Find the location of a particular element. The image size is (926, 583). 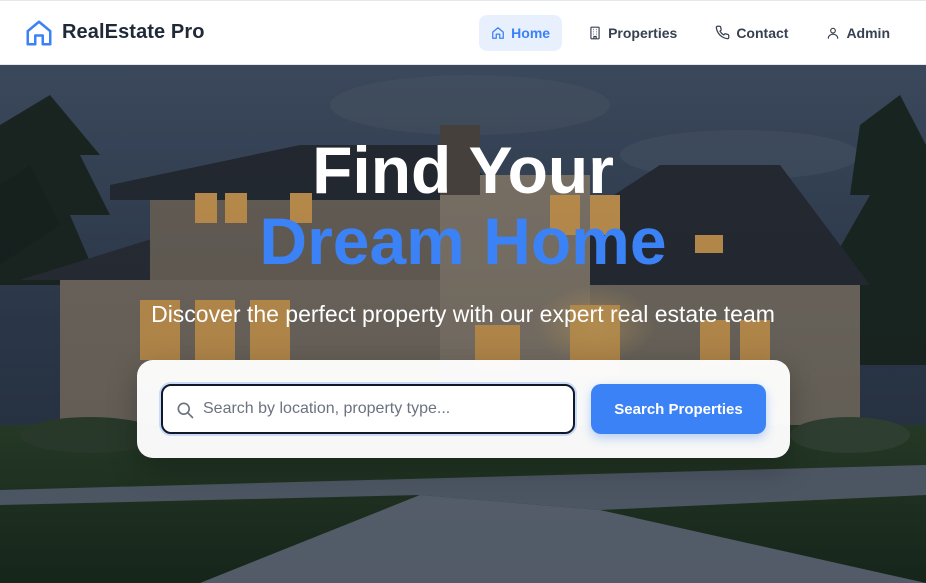

nav-contact-label: Contact is located at coordinates (762, 32).